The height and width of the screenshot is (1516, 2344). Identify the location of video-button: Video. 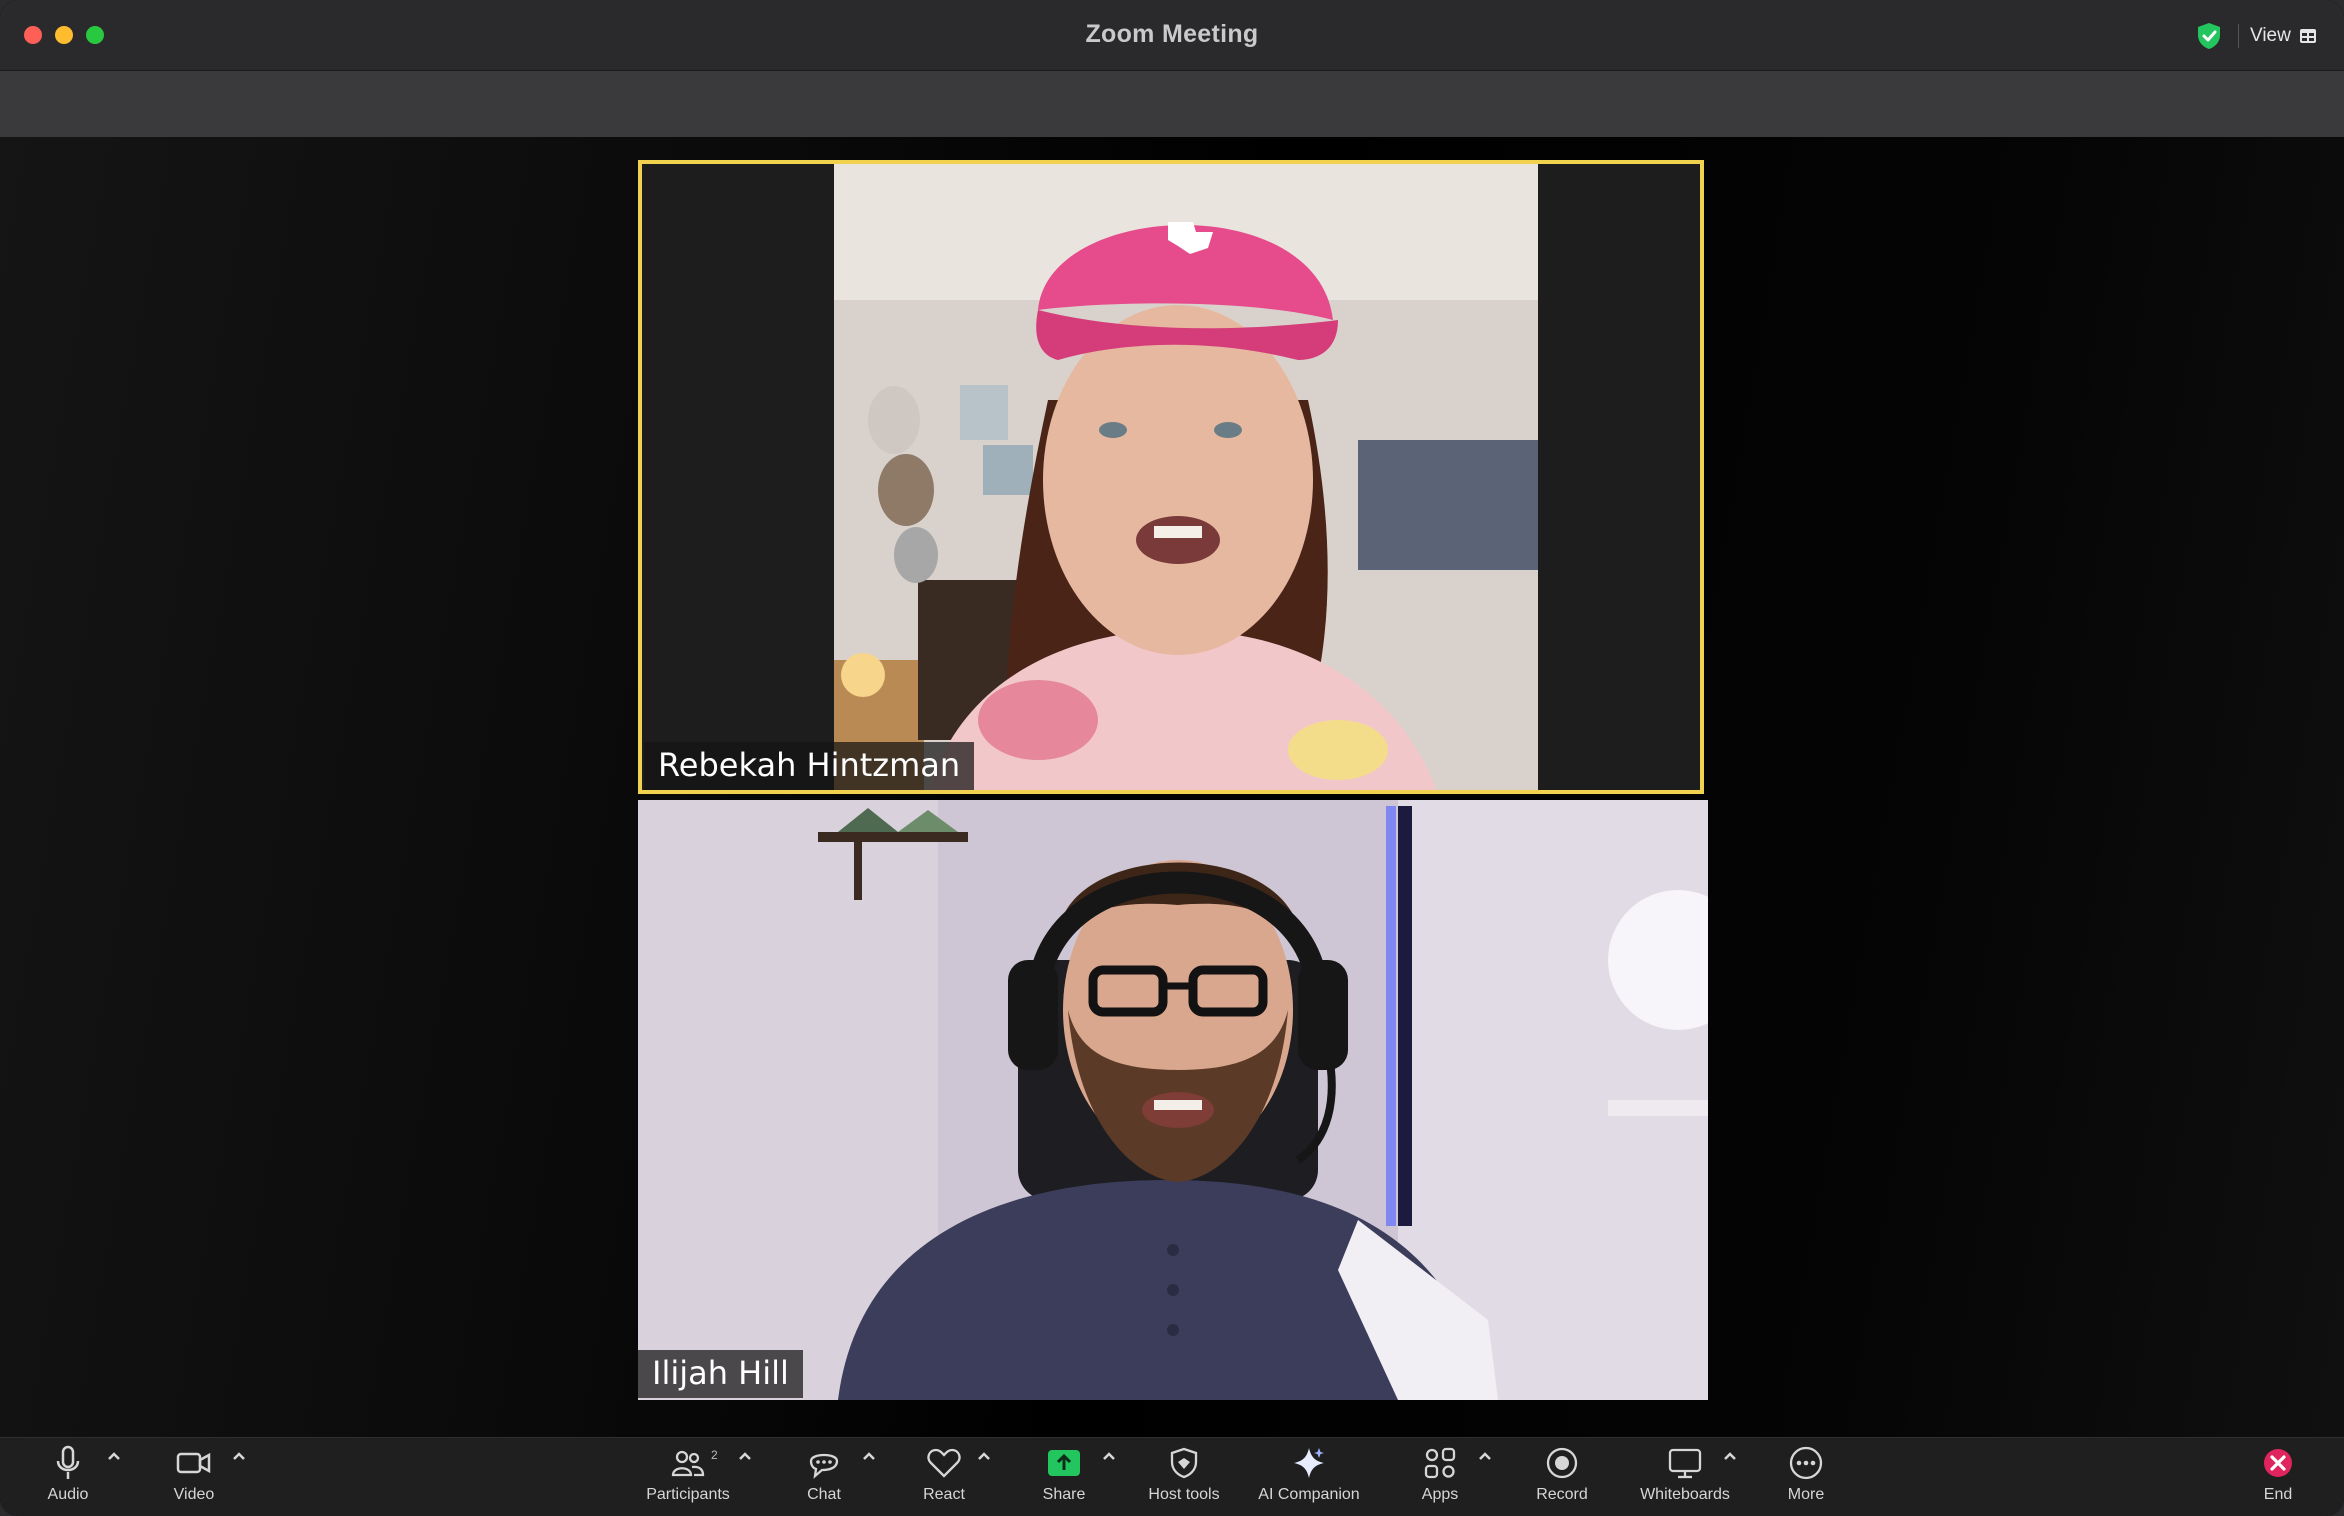
(194, 1477).